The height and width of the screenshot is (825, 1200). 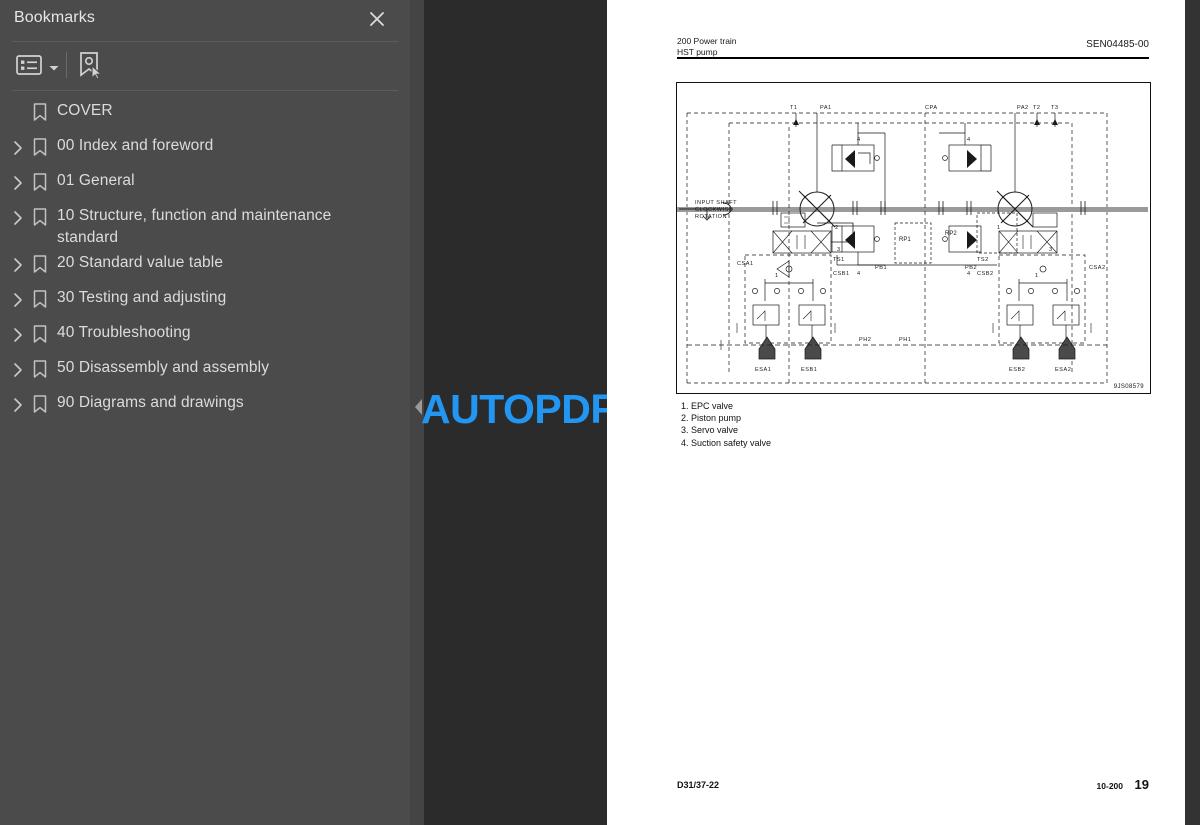 What do you see at coordinates (983, 260) in the screenshot?
I see `svg-text: TS2` at bounding box center [983, 260].